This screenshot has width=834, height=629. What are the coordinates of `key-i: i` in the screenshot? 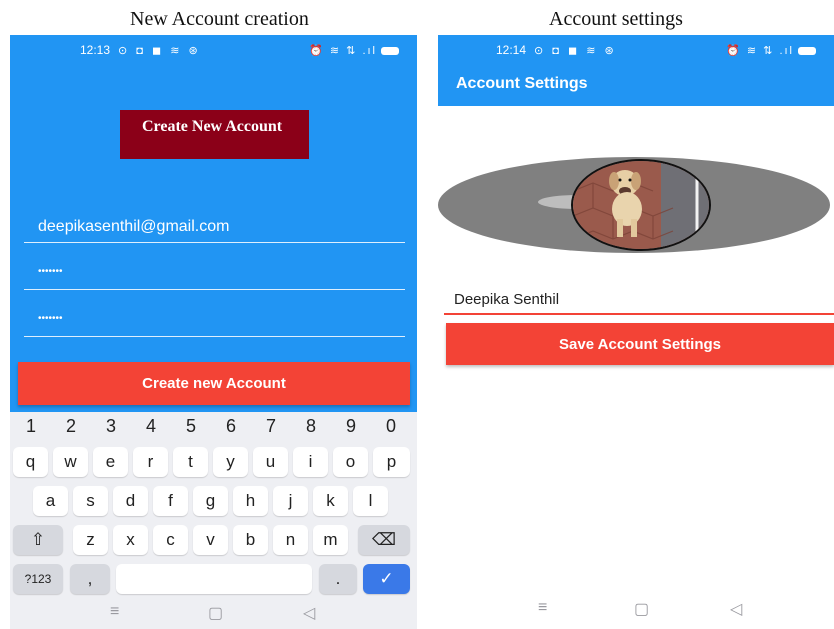 It's located at (310, 462).